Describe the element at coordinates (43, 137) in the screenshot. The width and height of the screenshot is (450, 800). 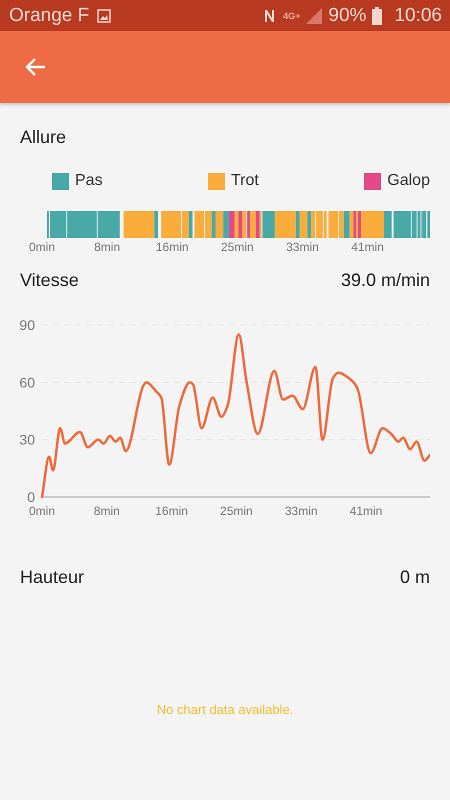
I see `section-title: Allure` at that location.